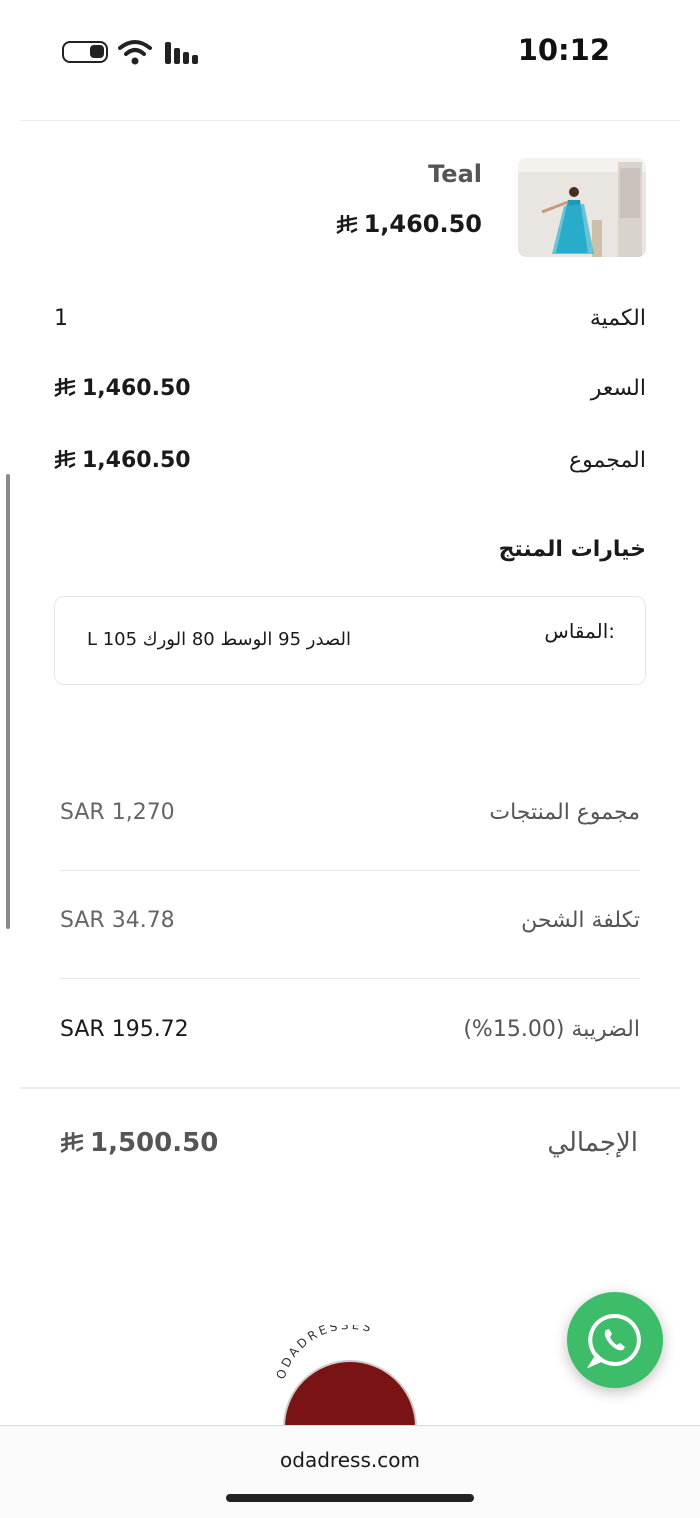  Describe the element at coordinates (572, 549) in the screenshot. I see `product-options-title: خيارات المنتج` at that location.